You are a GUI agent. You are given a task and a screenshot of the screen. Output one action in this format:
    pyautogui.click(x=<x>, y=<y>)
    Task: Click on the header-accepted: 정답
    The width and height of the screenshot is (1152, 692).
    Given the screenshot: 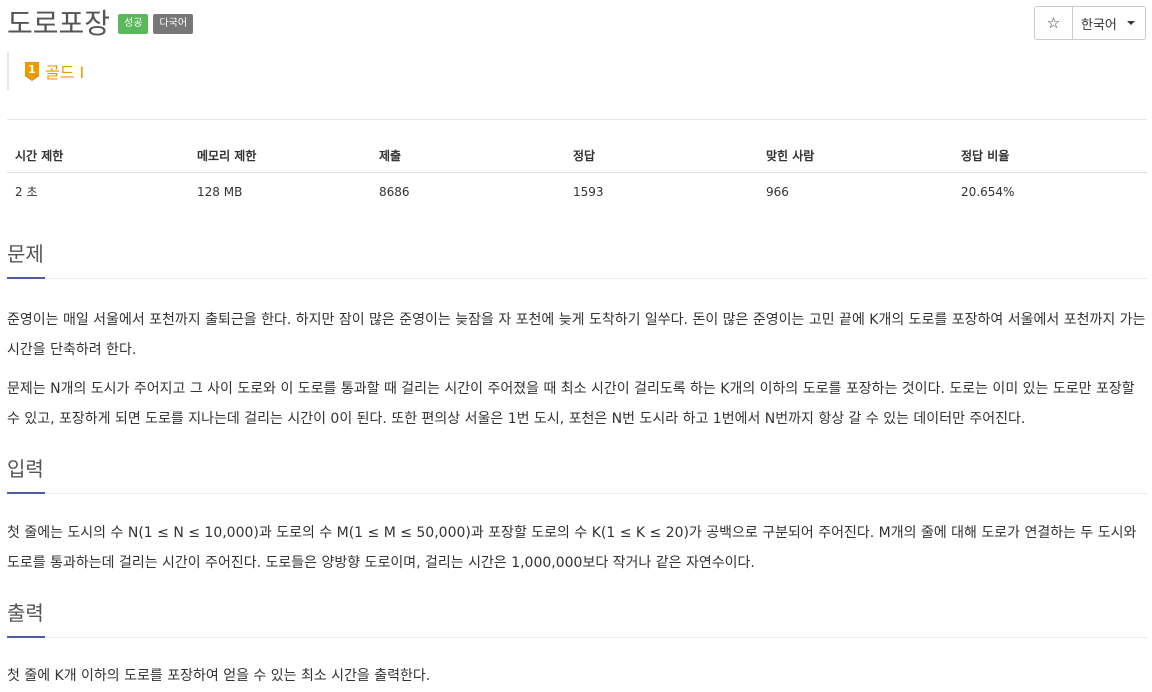 What is the action you would take?
    pyautogui.click(x=661, y=156)
    